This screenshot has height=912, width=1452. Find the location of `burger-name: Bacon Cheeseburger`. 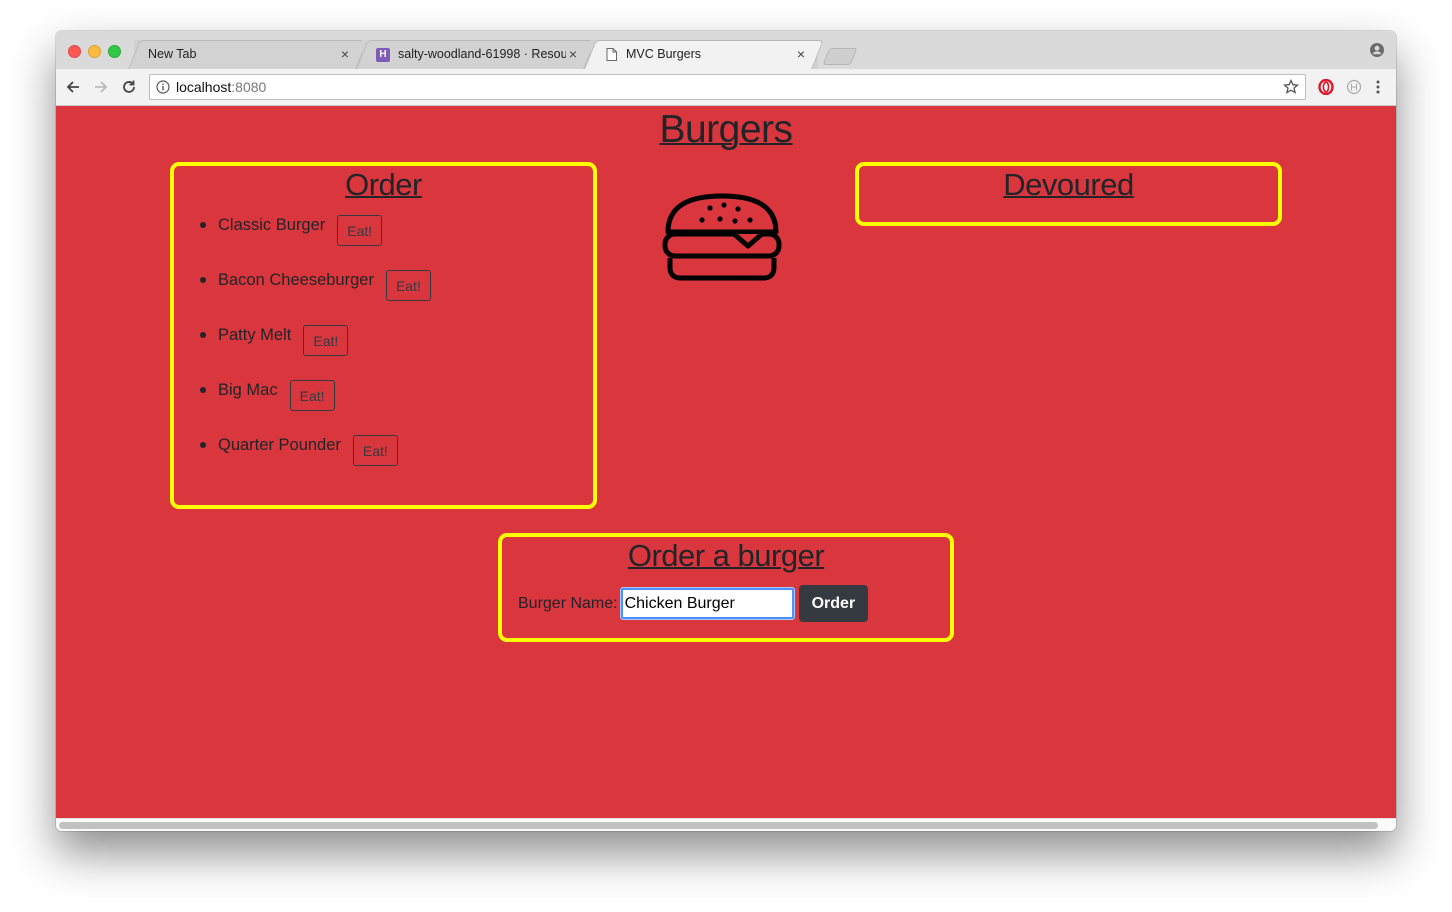

burger-name: Bacon Cheeseburger is located at coordinates (296, 280).